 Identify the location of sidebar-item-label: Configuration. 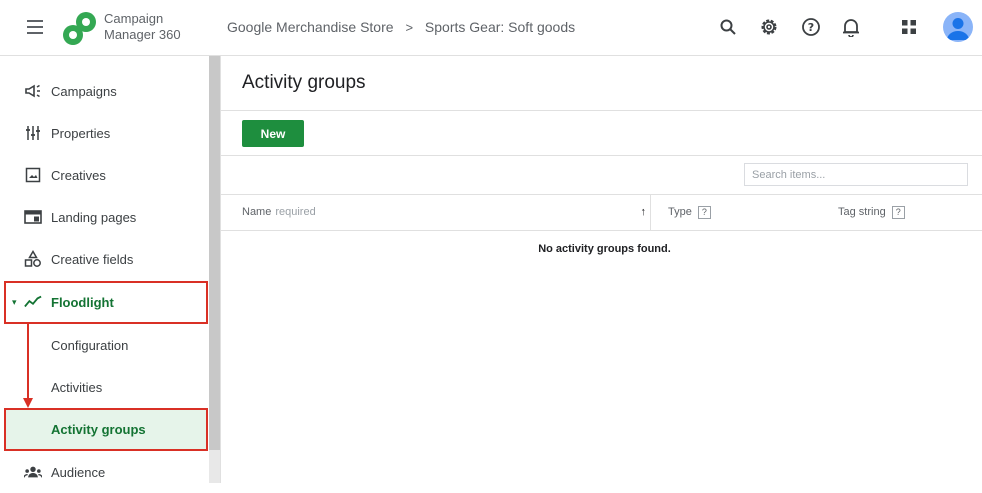
(90, 345).